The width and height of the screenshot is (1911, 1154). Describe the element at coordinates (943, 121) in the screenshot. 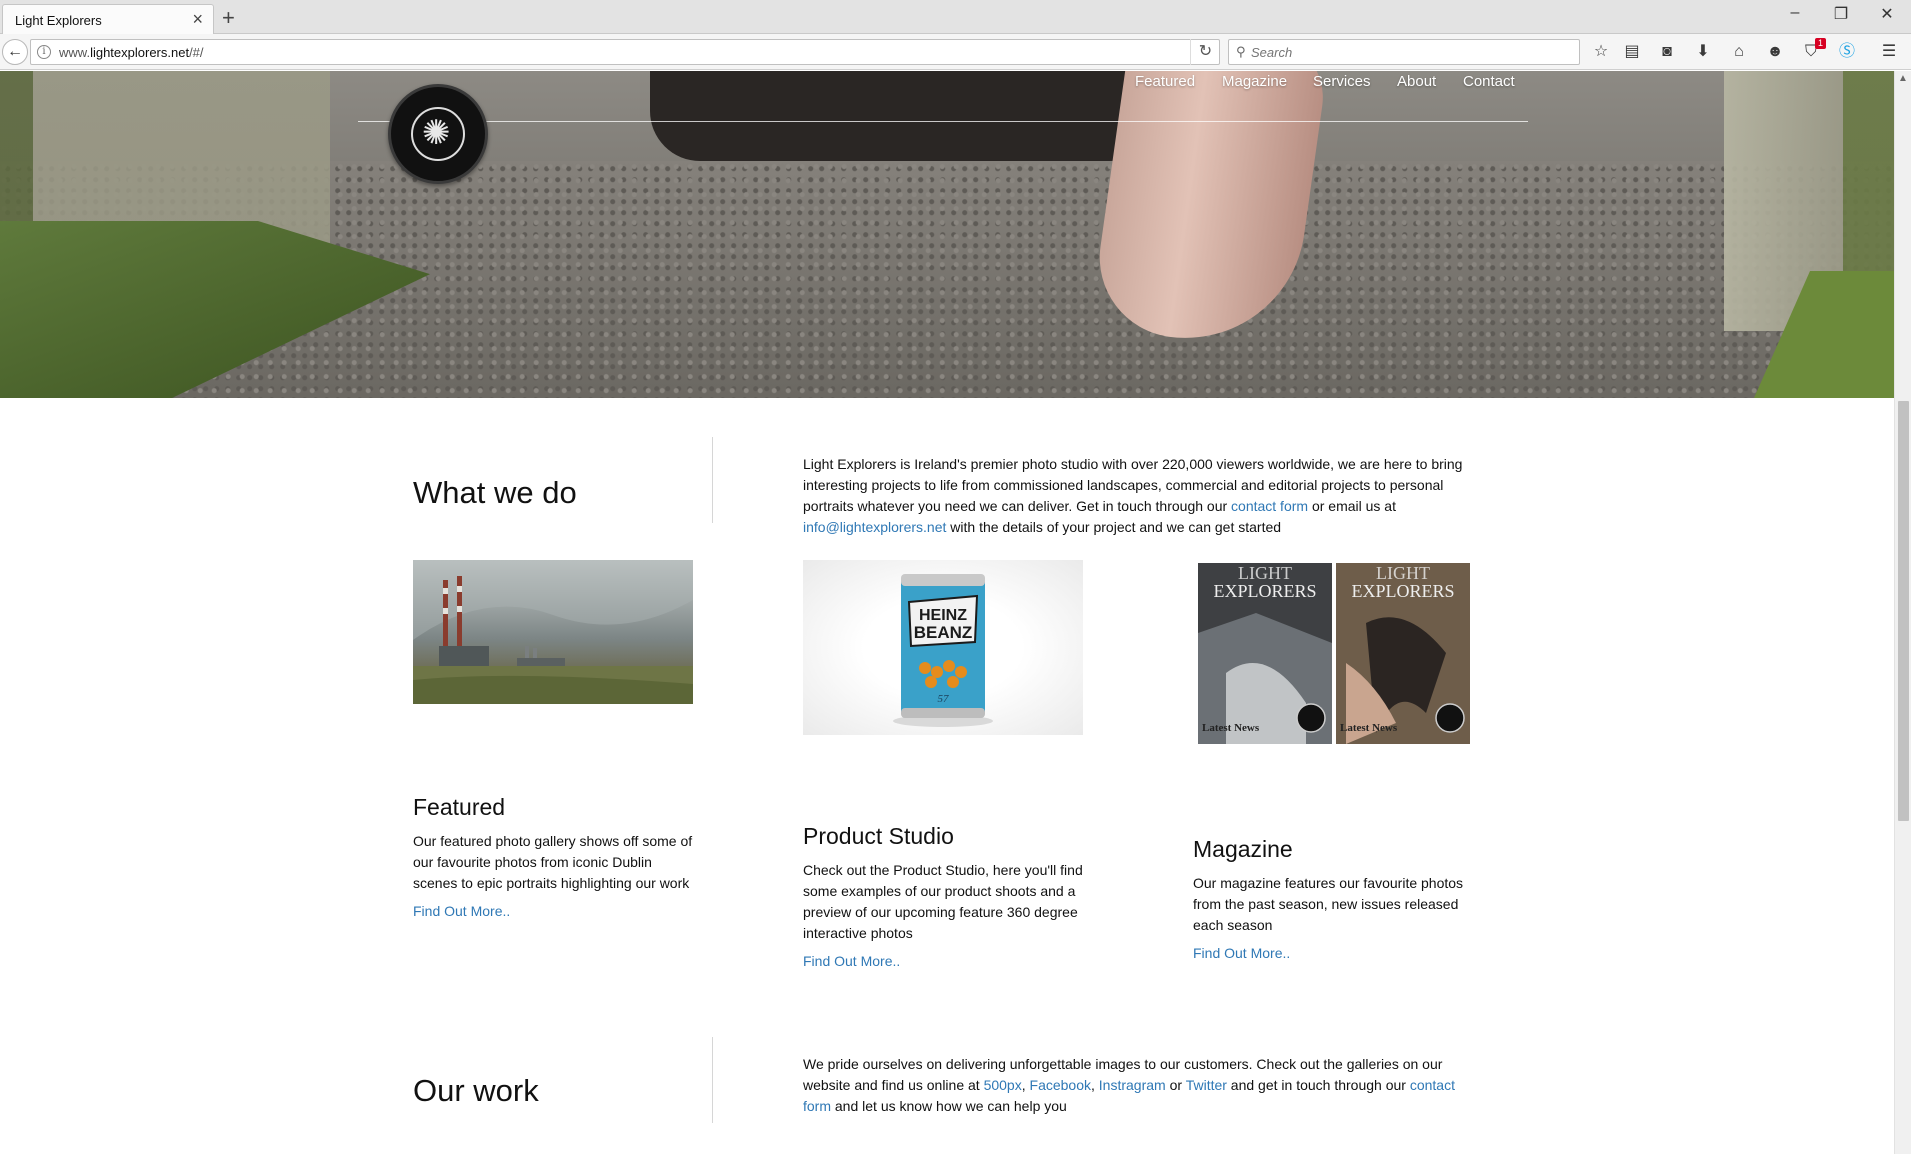

I see `header-divider` at that location.